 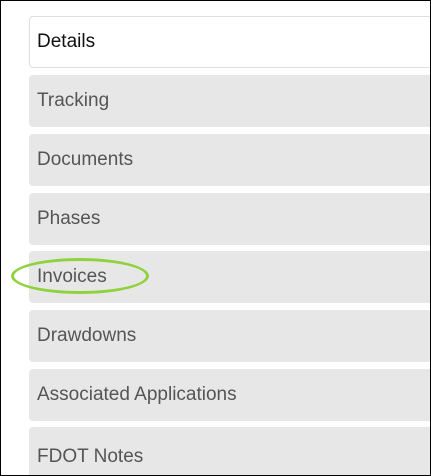 I want to click on tab-documents-label: Documents, so click(x=85, y=159).